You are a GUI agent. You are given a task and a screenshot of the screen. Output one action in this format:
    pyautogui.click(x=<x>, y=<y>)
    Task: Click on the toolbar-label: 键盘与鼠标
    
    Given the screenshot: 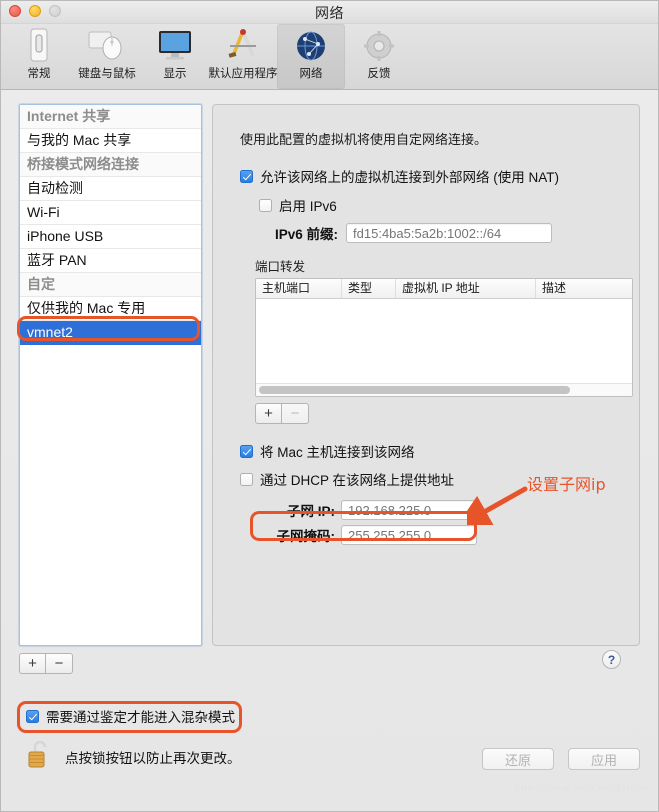 What is the action you would take?
    pyautogui.click(x=107, y=74)
    